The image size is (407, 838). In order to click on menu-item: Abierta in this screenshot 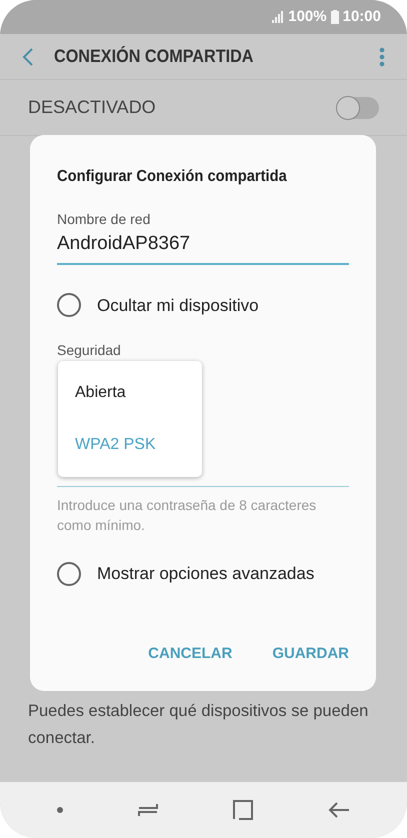, I will do `click(130, 393)`.